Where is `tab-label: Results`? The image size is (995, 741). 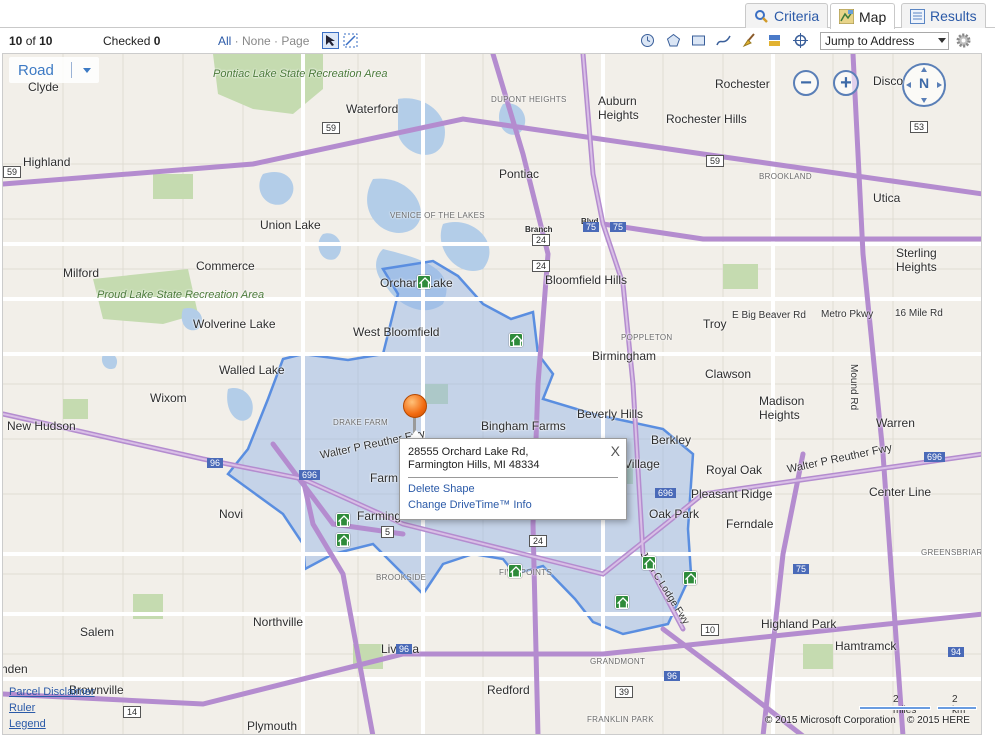 tab-label: Results is located at coordinates (953, 16).